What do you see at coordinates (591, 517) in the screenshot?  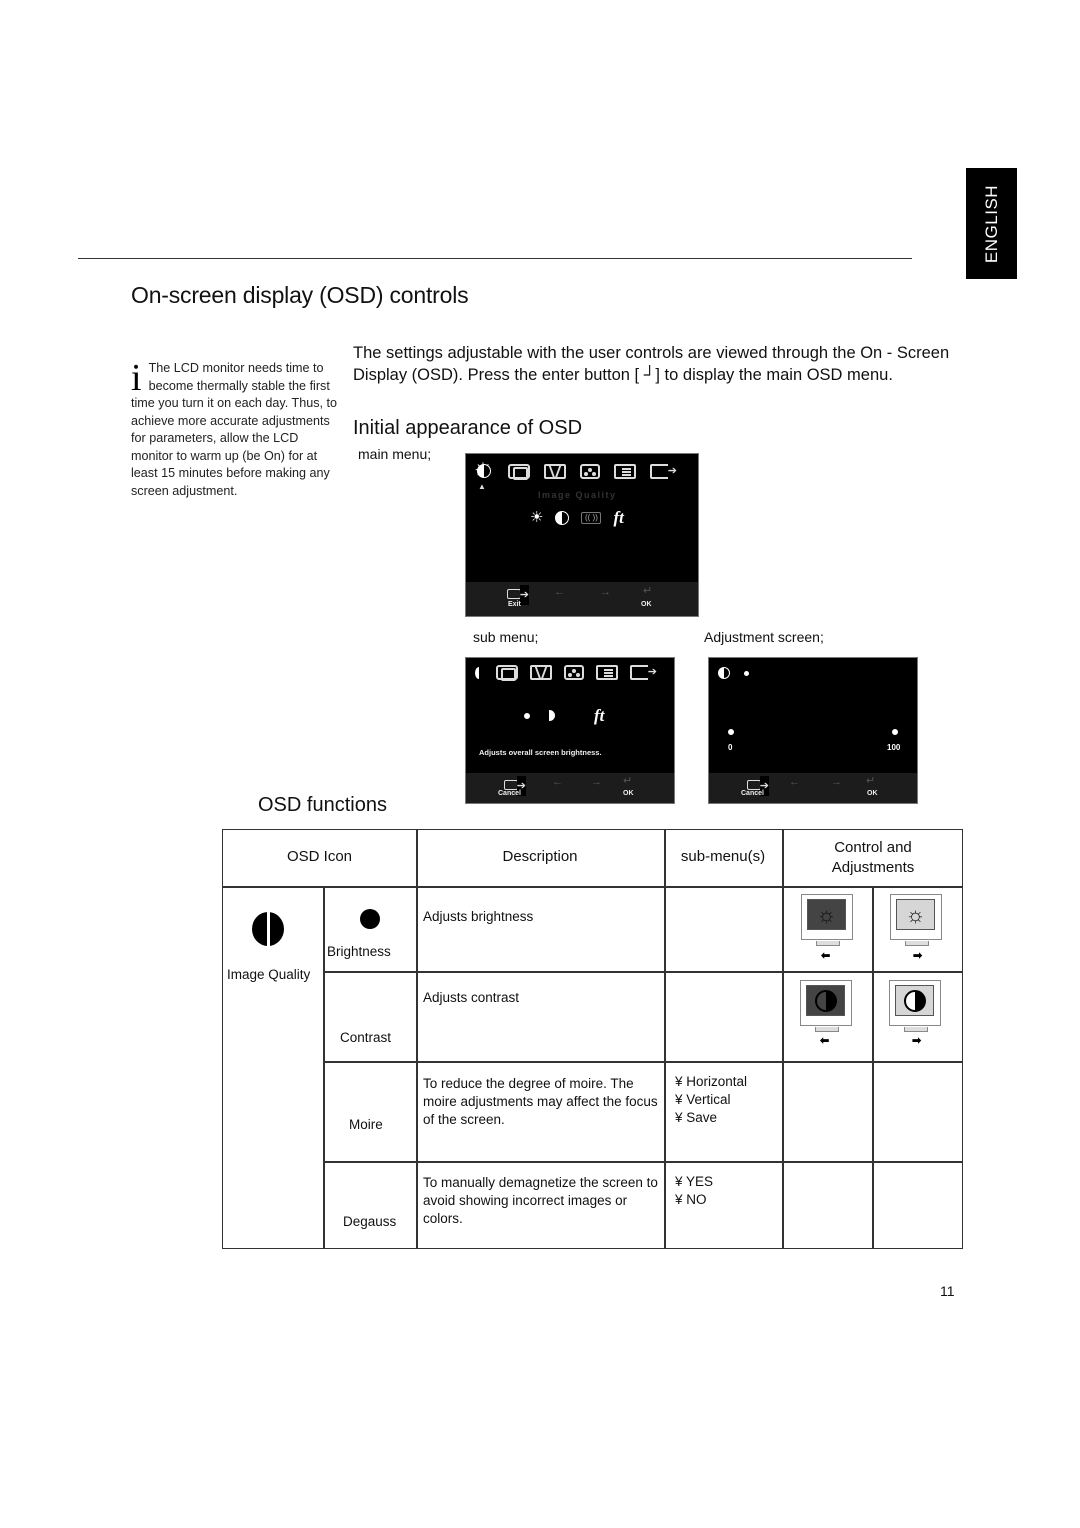 I see `moire-icon: (( ))` at bounding box center [591, 517].